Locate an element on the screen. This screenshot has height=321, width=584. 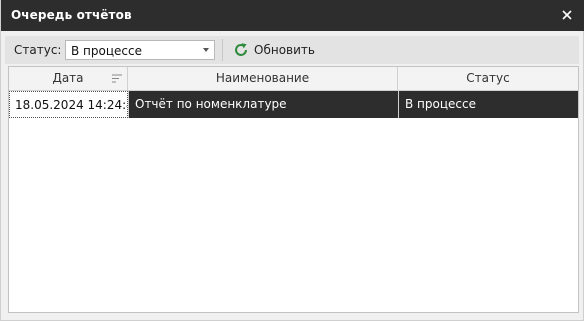
refresh-button: Обновить is located at coordinates (273, 50).